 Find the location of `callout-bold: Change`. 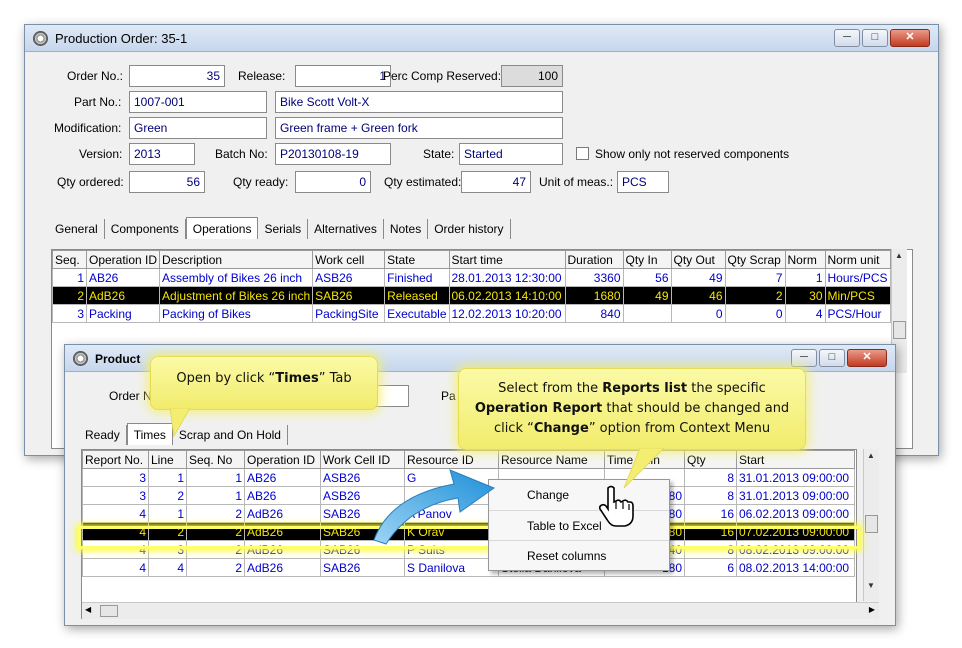

callout-bold: Change is located at coordinates (561, 428).